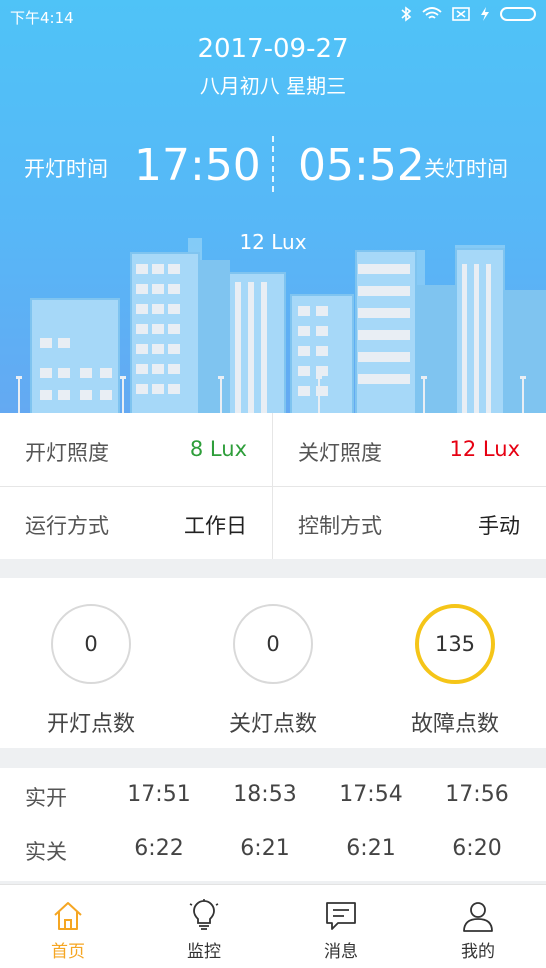 The image size is (546, 968). I want to click on on-count-item: 0 开灯点数, so click(91, 663).